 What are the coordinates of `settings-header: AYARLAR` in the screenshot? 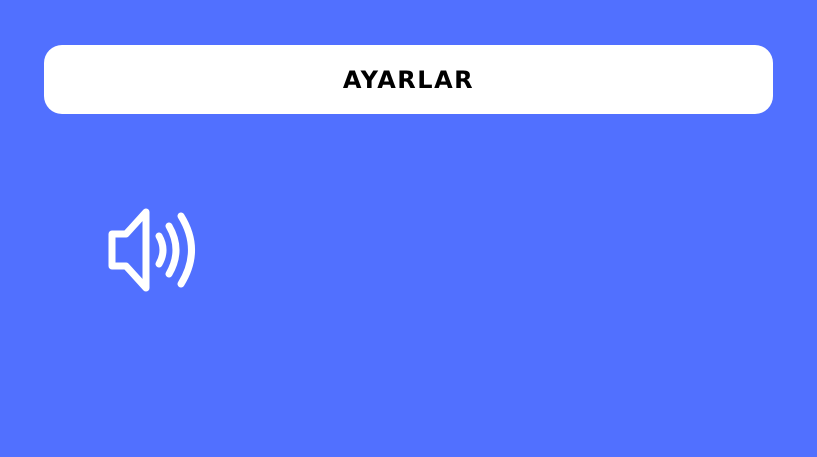 It's located at (408, 79).